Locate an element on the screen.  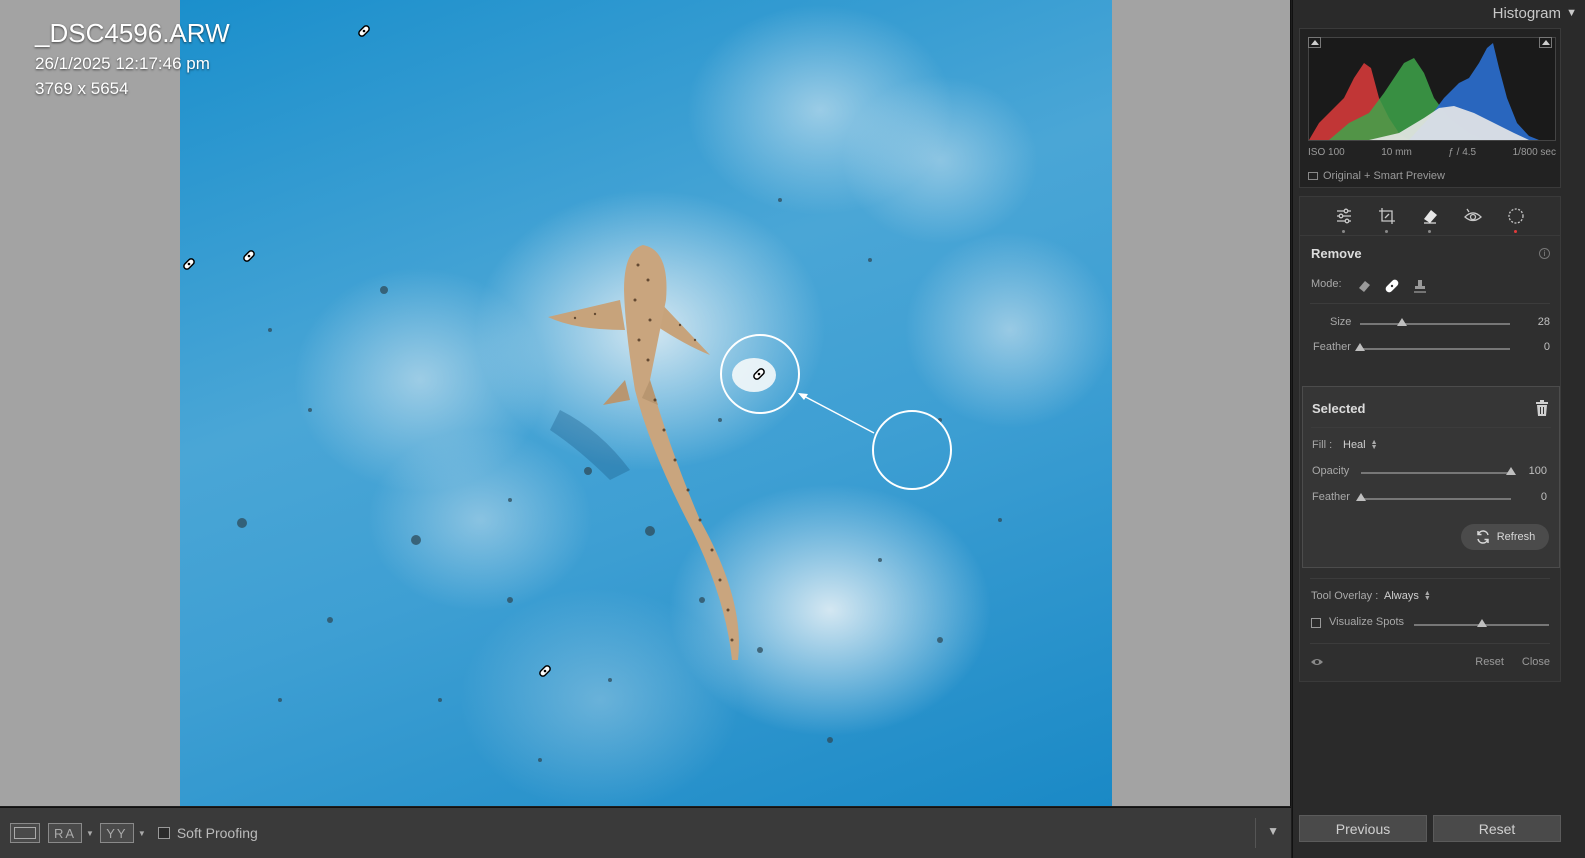
tool-overlay-dropdown: Always ▲ ▼ is located at coordinates (1407, 596).